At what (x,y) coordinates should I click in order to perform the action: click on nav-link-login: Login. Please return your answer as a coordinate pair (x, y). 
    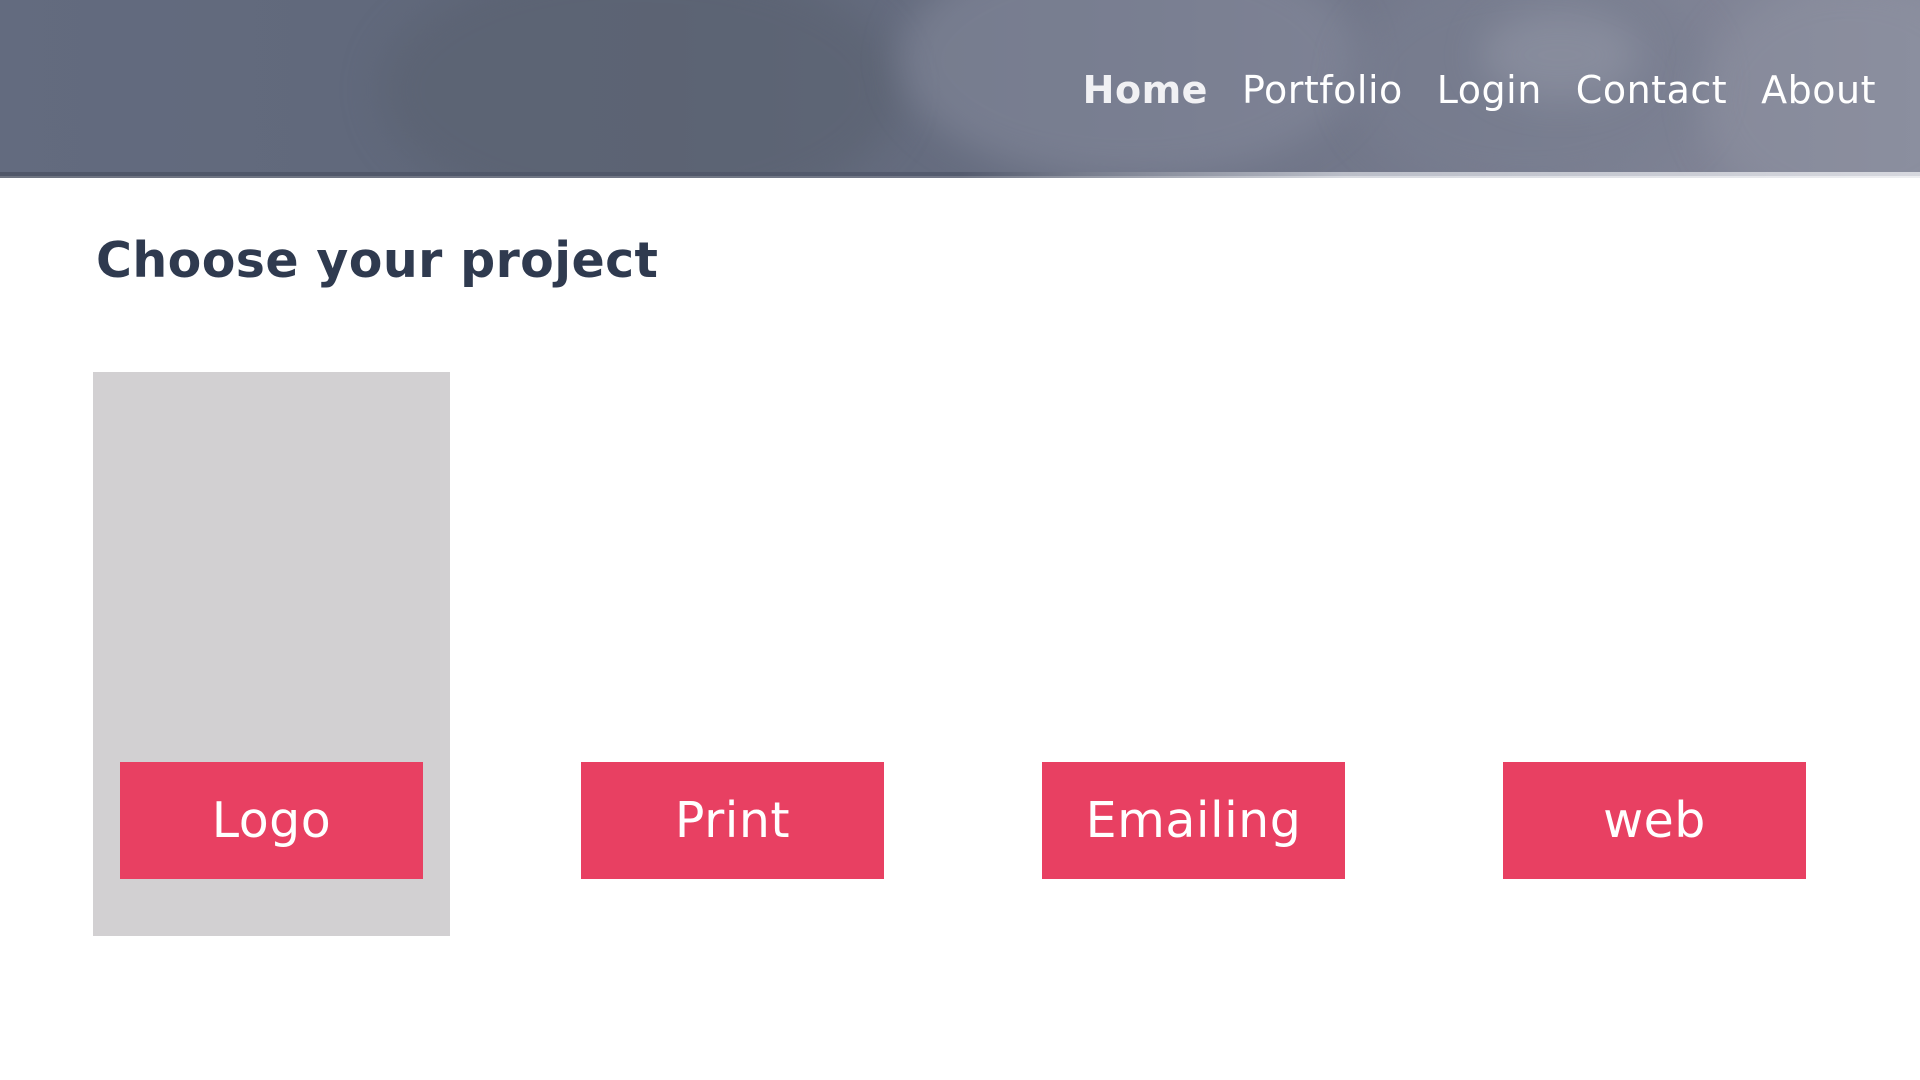
    Looking at the image, I should click on (1489, 90).